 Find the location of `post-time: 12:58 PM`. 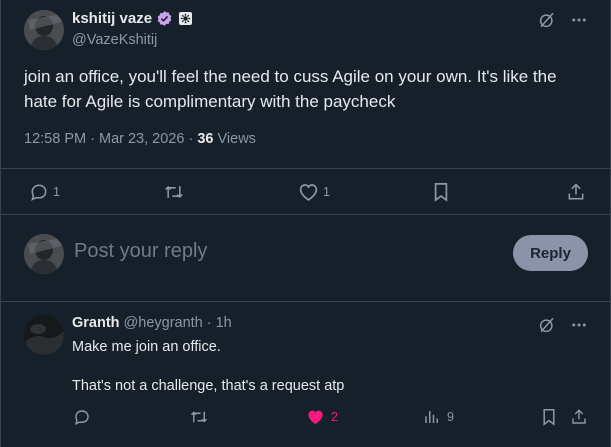

post-time: 12:58 PM is located at coordinates (55, 139).